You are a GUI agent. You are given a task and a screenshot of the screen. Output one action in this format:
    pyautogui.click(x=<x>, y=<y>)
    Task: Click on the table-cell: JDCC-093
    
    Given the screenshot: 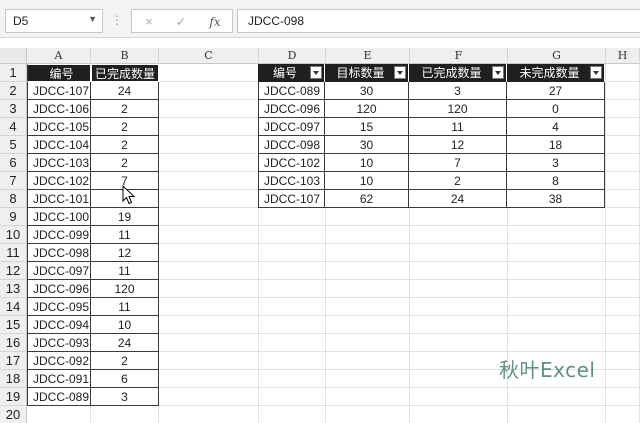 What is the action you would take?
    pyautogui.click(x=59, y=343)
    